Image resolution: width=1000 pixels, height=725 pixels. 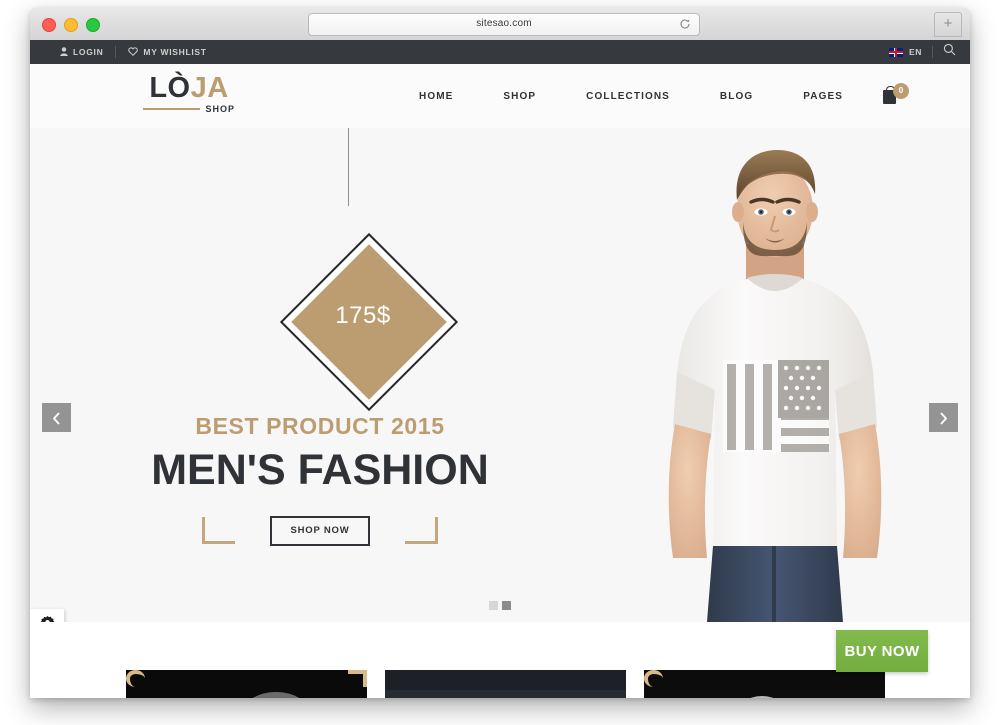 What do you see at coordinates (895, 52) in the screenshot?
I see `uk-flag-icon` at bounding box center [895, 52].